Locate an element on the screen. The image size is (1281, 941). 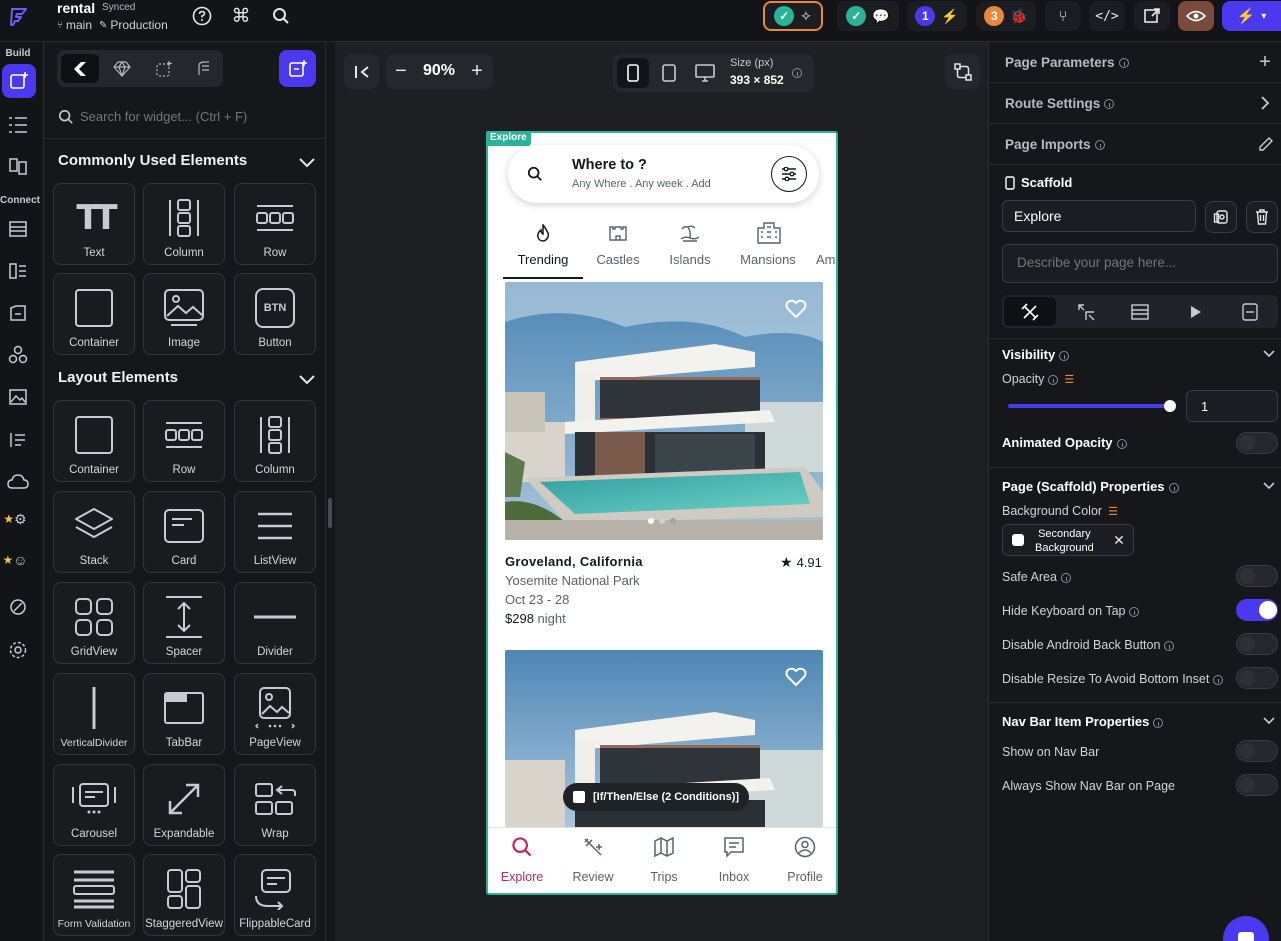
widget-tile-stack: Stack is located at coordinates (94, 532).